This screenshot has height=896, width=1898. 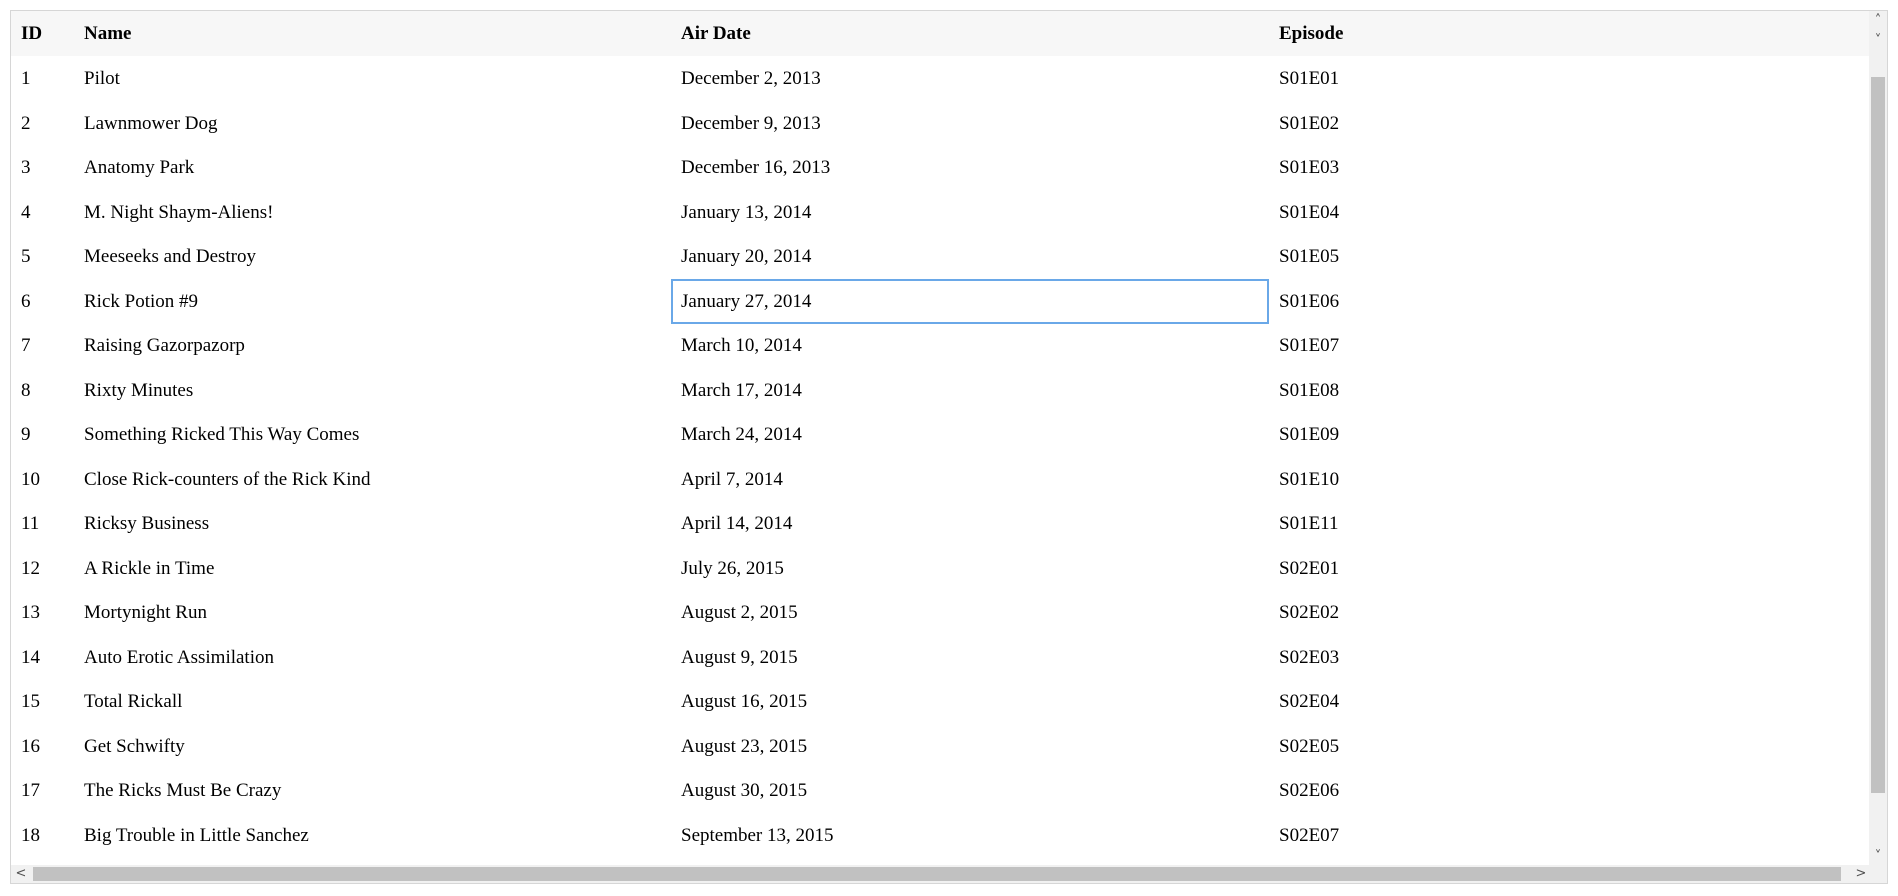 What do you see at coordinates (42, 790) in the screenshot?
I see `cell-id: 17` at bounding box center [42, 790].